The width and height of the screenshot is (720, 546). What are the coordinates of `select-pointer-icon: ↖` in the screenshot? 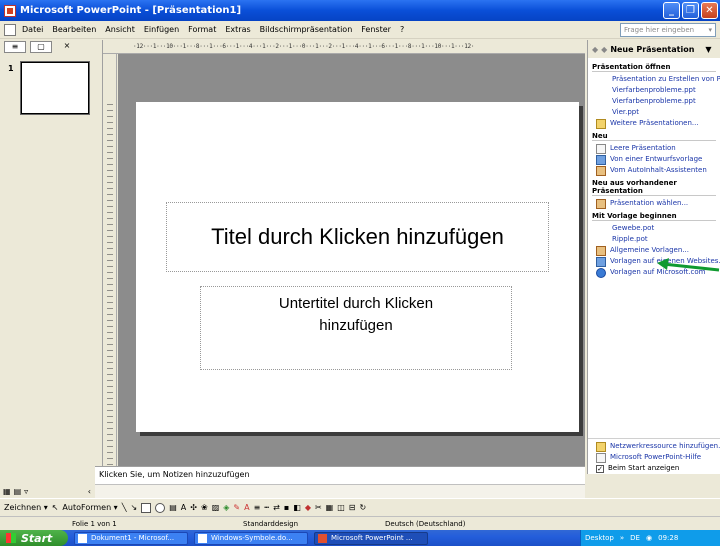 It's located at (55, 507).